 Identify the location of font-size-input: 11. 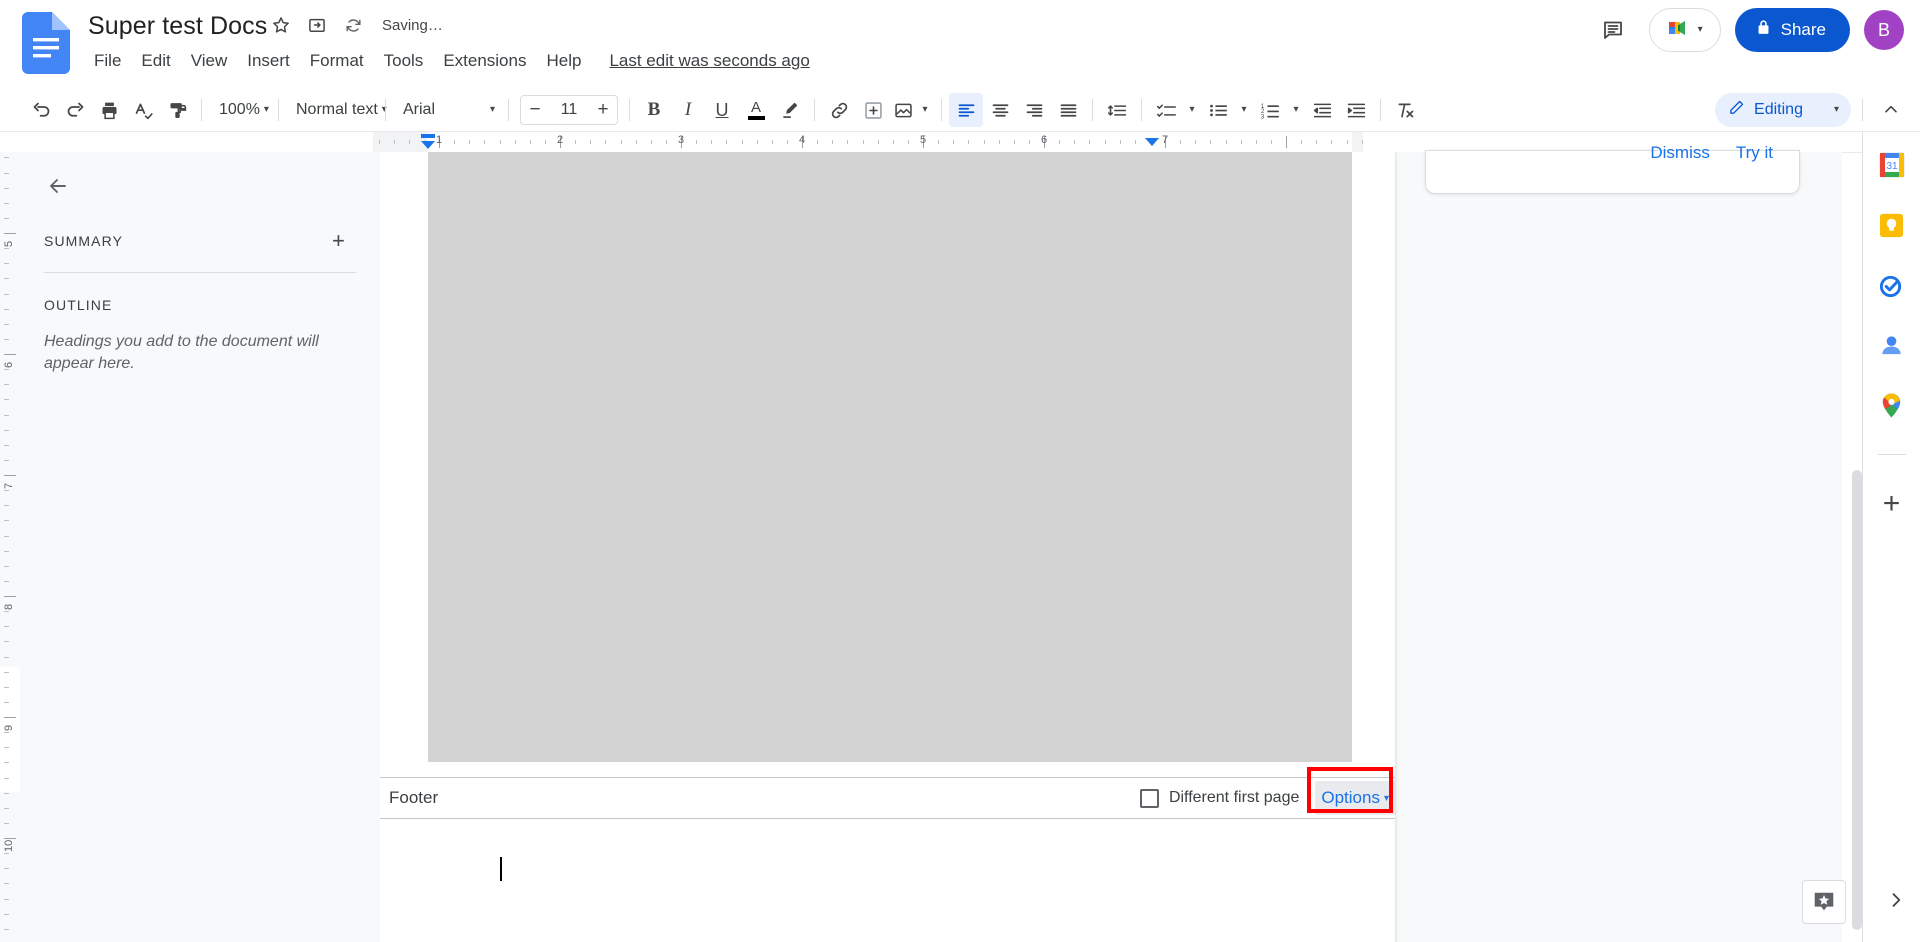
(569, 110).